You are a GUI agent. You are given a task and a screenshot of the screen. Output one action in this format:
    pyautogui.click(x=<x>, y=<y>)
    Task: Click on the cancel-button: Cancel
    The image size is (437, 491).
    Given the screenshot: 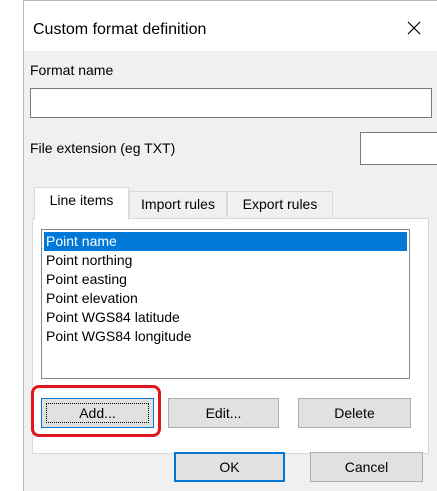 What is the action you would take?
    pyautogui.click(x=366, y=467)
    